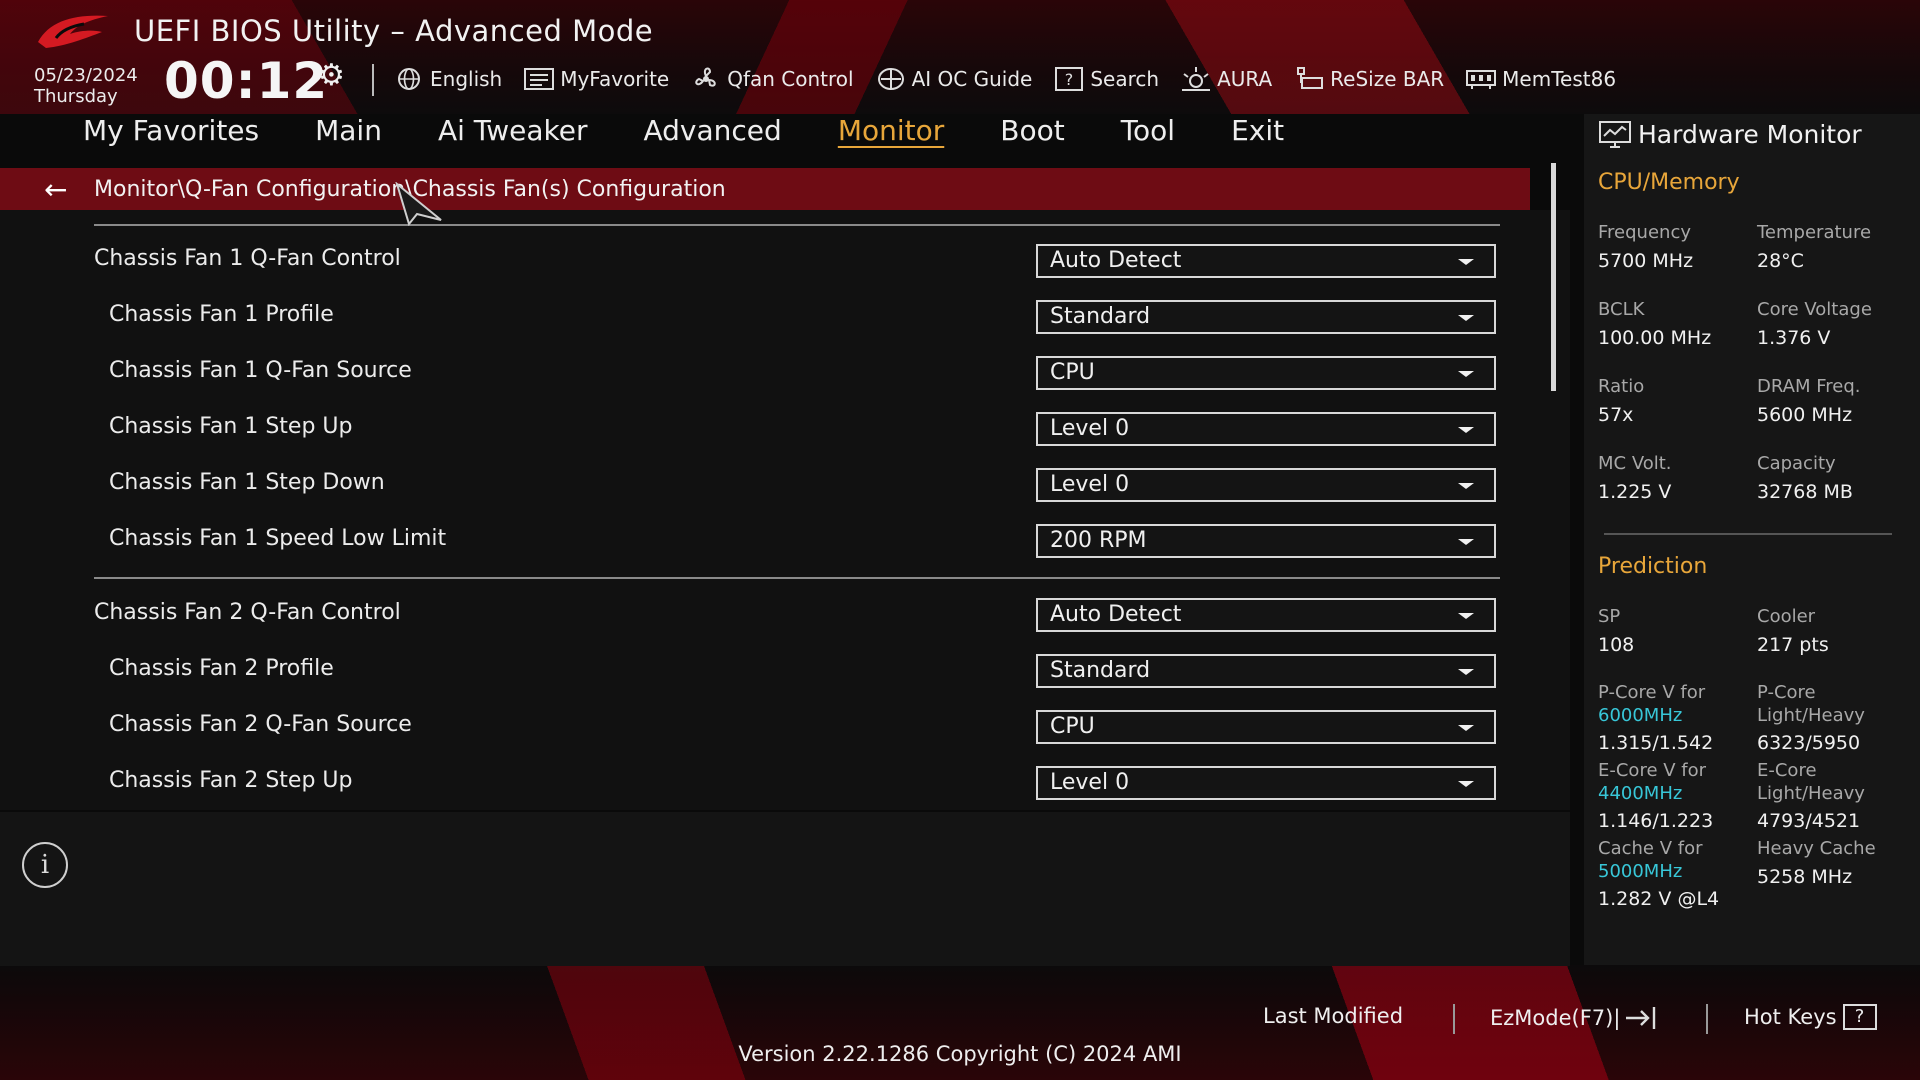  Describe the element at coordinates (785, 374) in the screenshot. I see `setting-row: Chassis Fan 1 Q-Fan Source CPU` at that location.